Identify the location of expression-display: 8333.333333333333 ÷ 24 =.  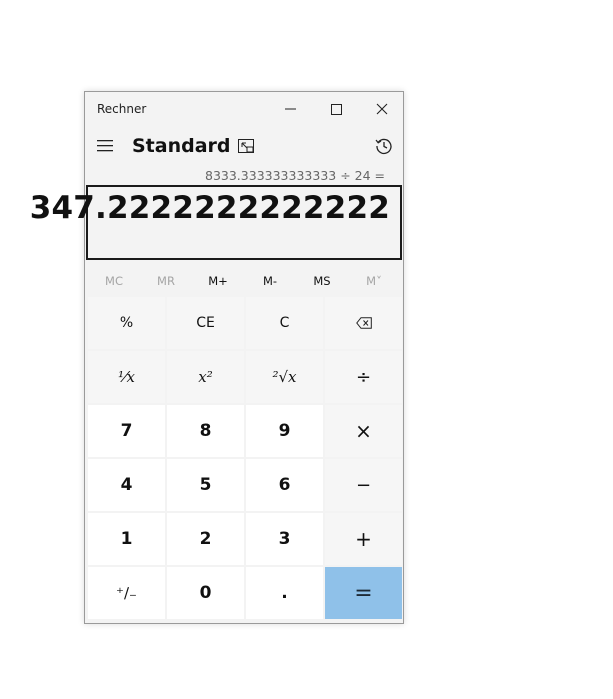
(295, 175).